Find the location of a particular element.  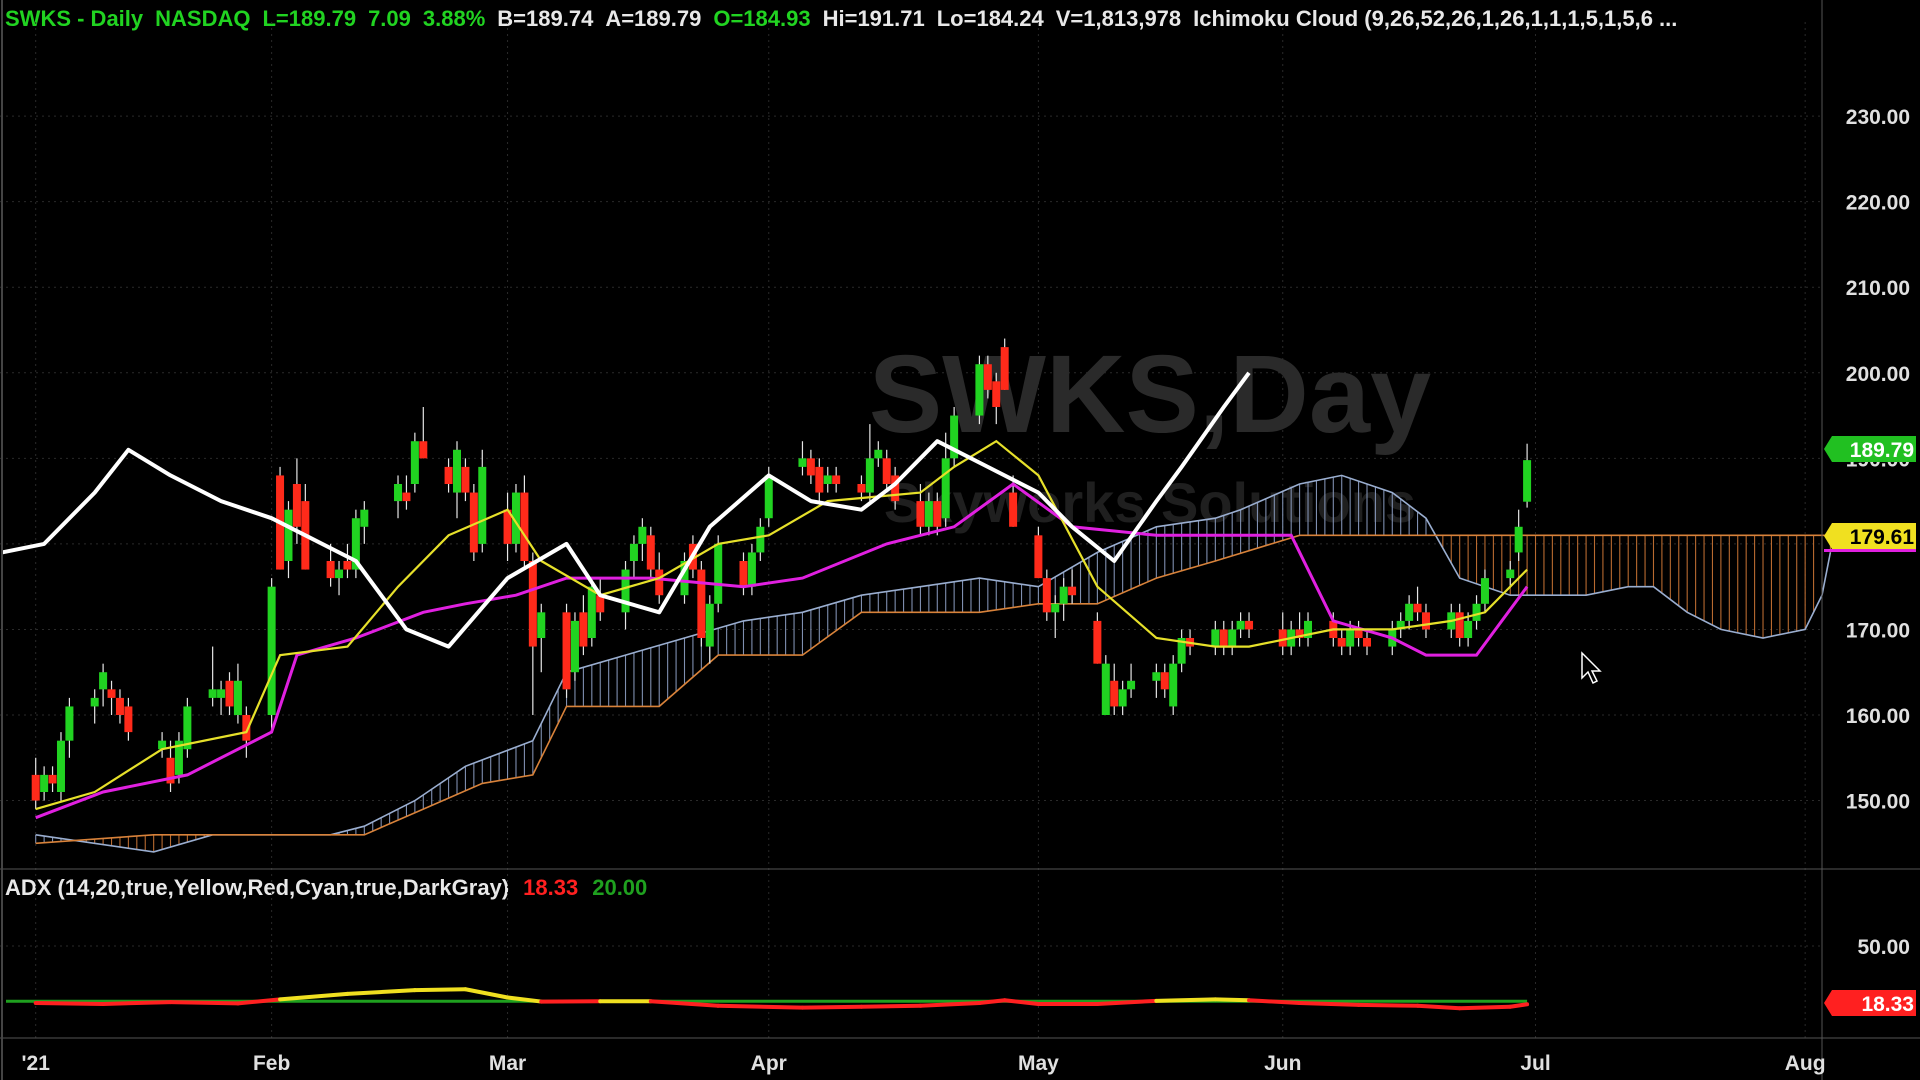

last-price-tag: 189.79 is located at coordinates (1870, 449).